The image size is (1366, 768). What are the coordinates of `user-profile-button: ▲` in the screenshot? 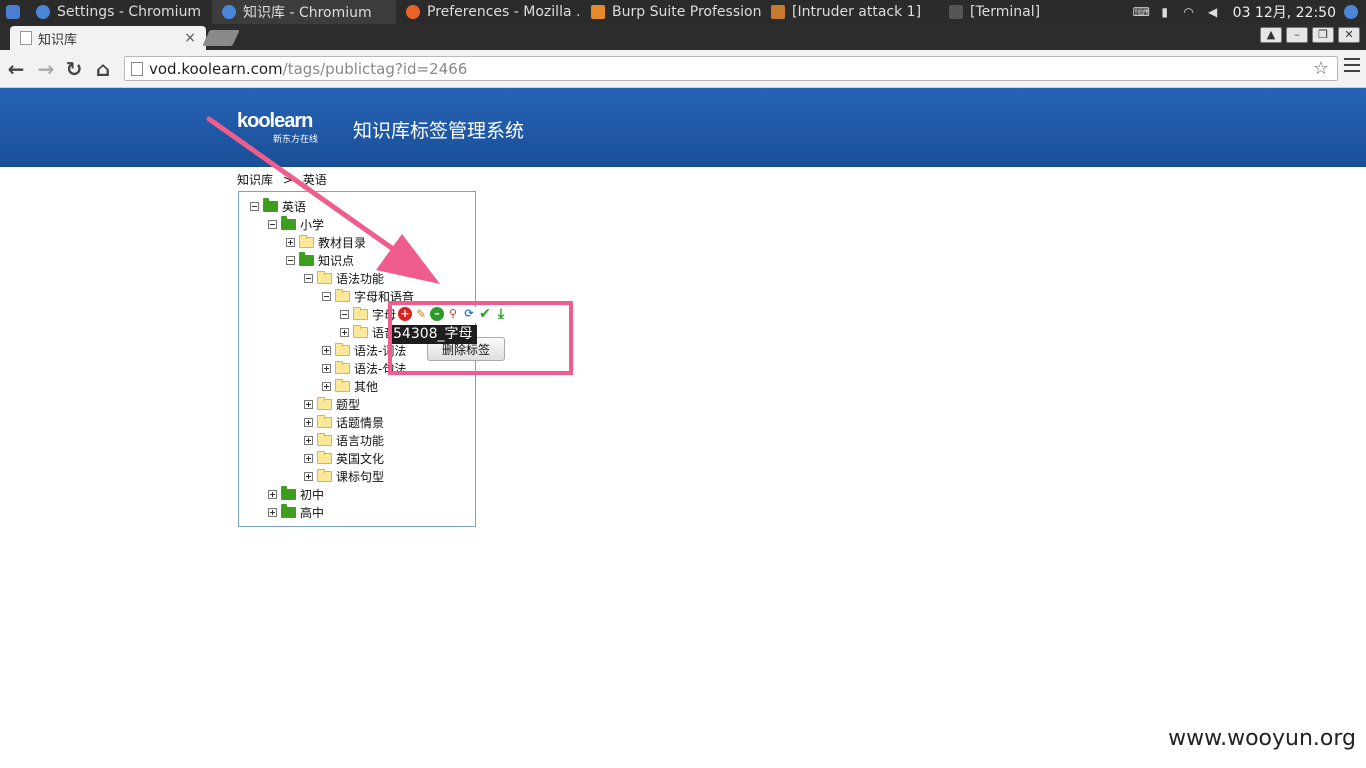 It's located at (1271, 35).